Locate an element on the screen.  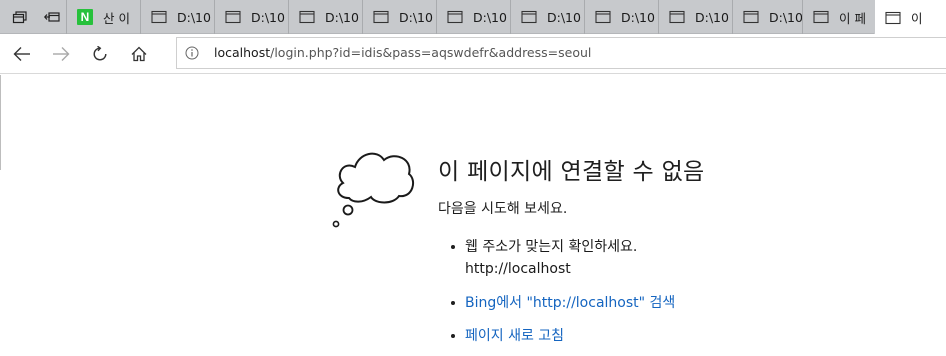
bing-search-link: Bing에서 "http://localhost" 검색 is located at coordinates (570, 303).